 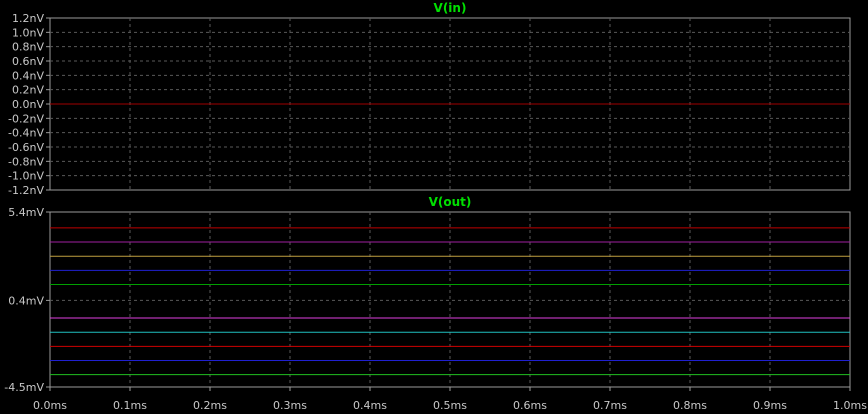 What do you see at coordinates (450, 405) in the screenshot?
I see `x-tick-label: 0.5ms` at bounding box center [450, 405].